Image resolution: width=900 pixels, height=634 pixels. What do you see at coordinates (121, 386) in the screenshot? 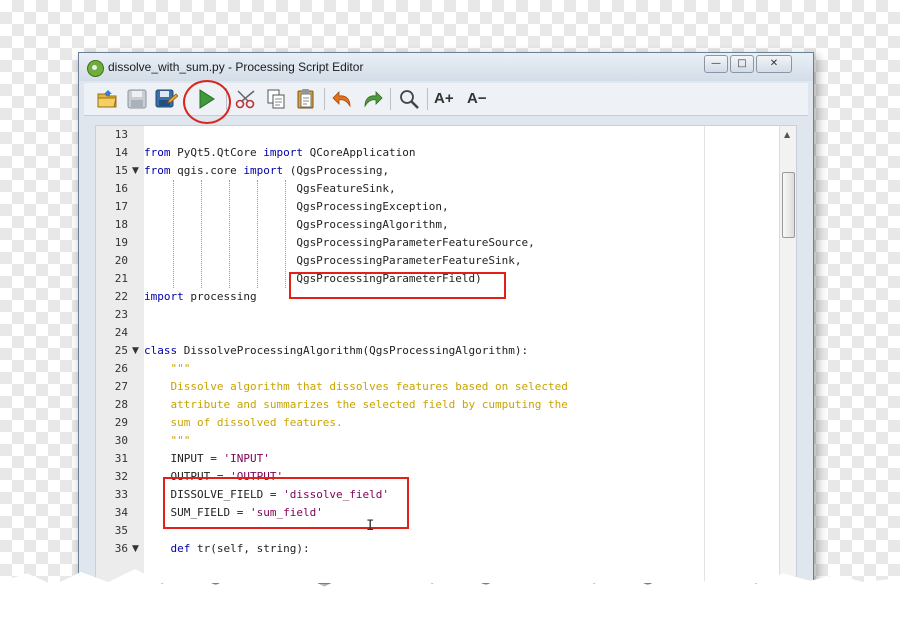
I see `line-number: 27` at bounding box center [121, 386].